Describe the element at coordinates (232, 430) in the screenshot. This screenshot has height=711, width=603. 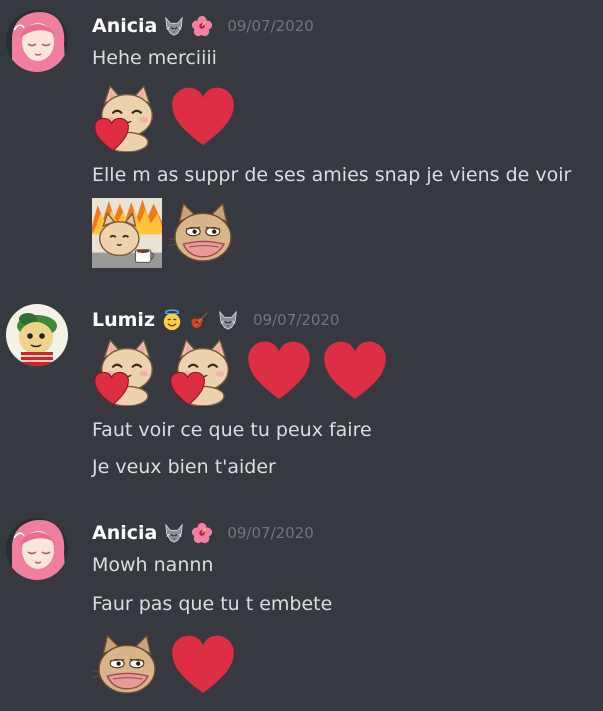
I see `message-text: Faut voir ce que tu peux faire` at that location.